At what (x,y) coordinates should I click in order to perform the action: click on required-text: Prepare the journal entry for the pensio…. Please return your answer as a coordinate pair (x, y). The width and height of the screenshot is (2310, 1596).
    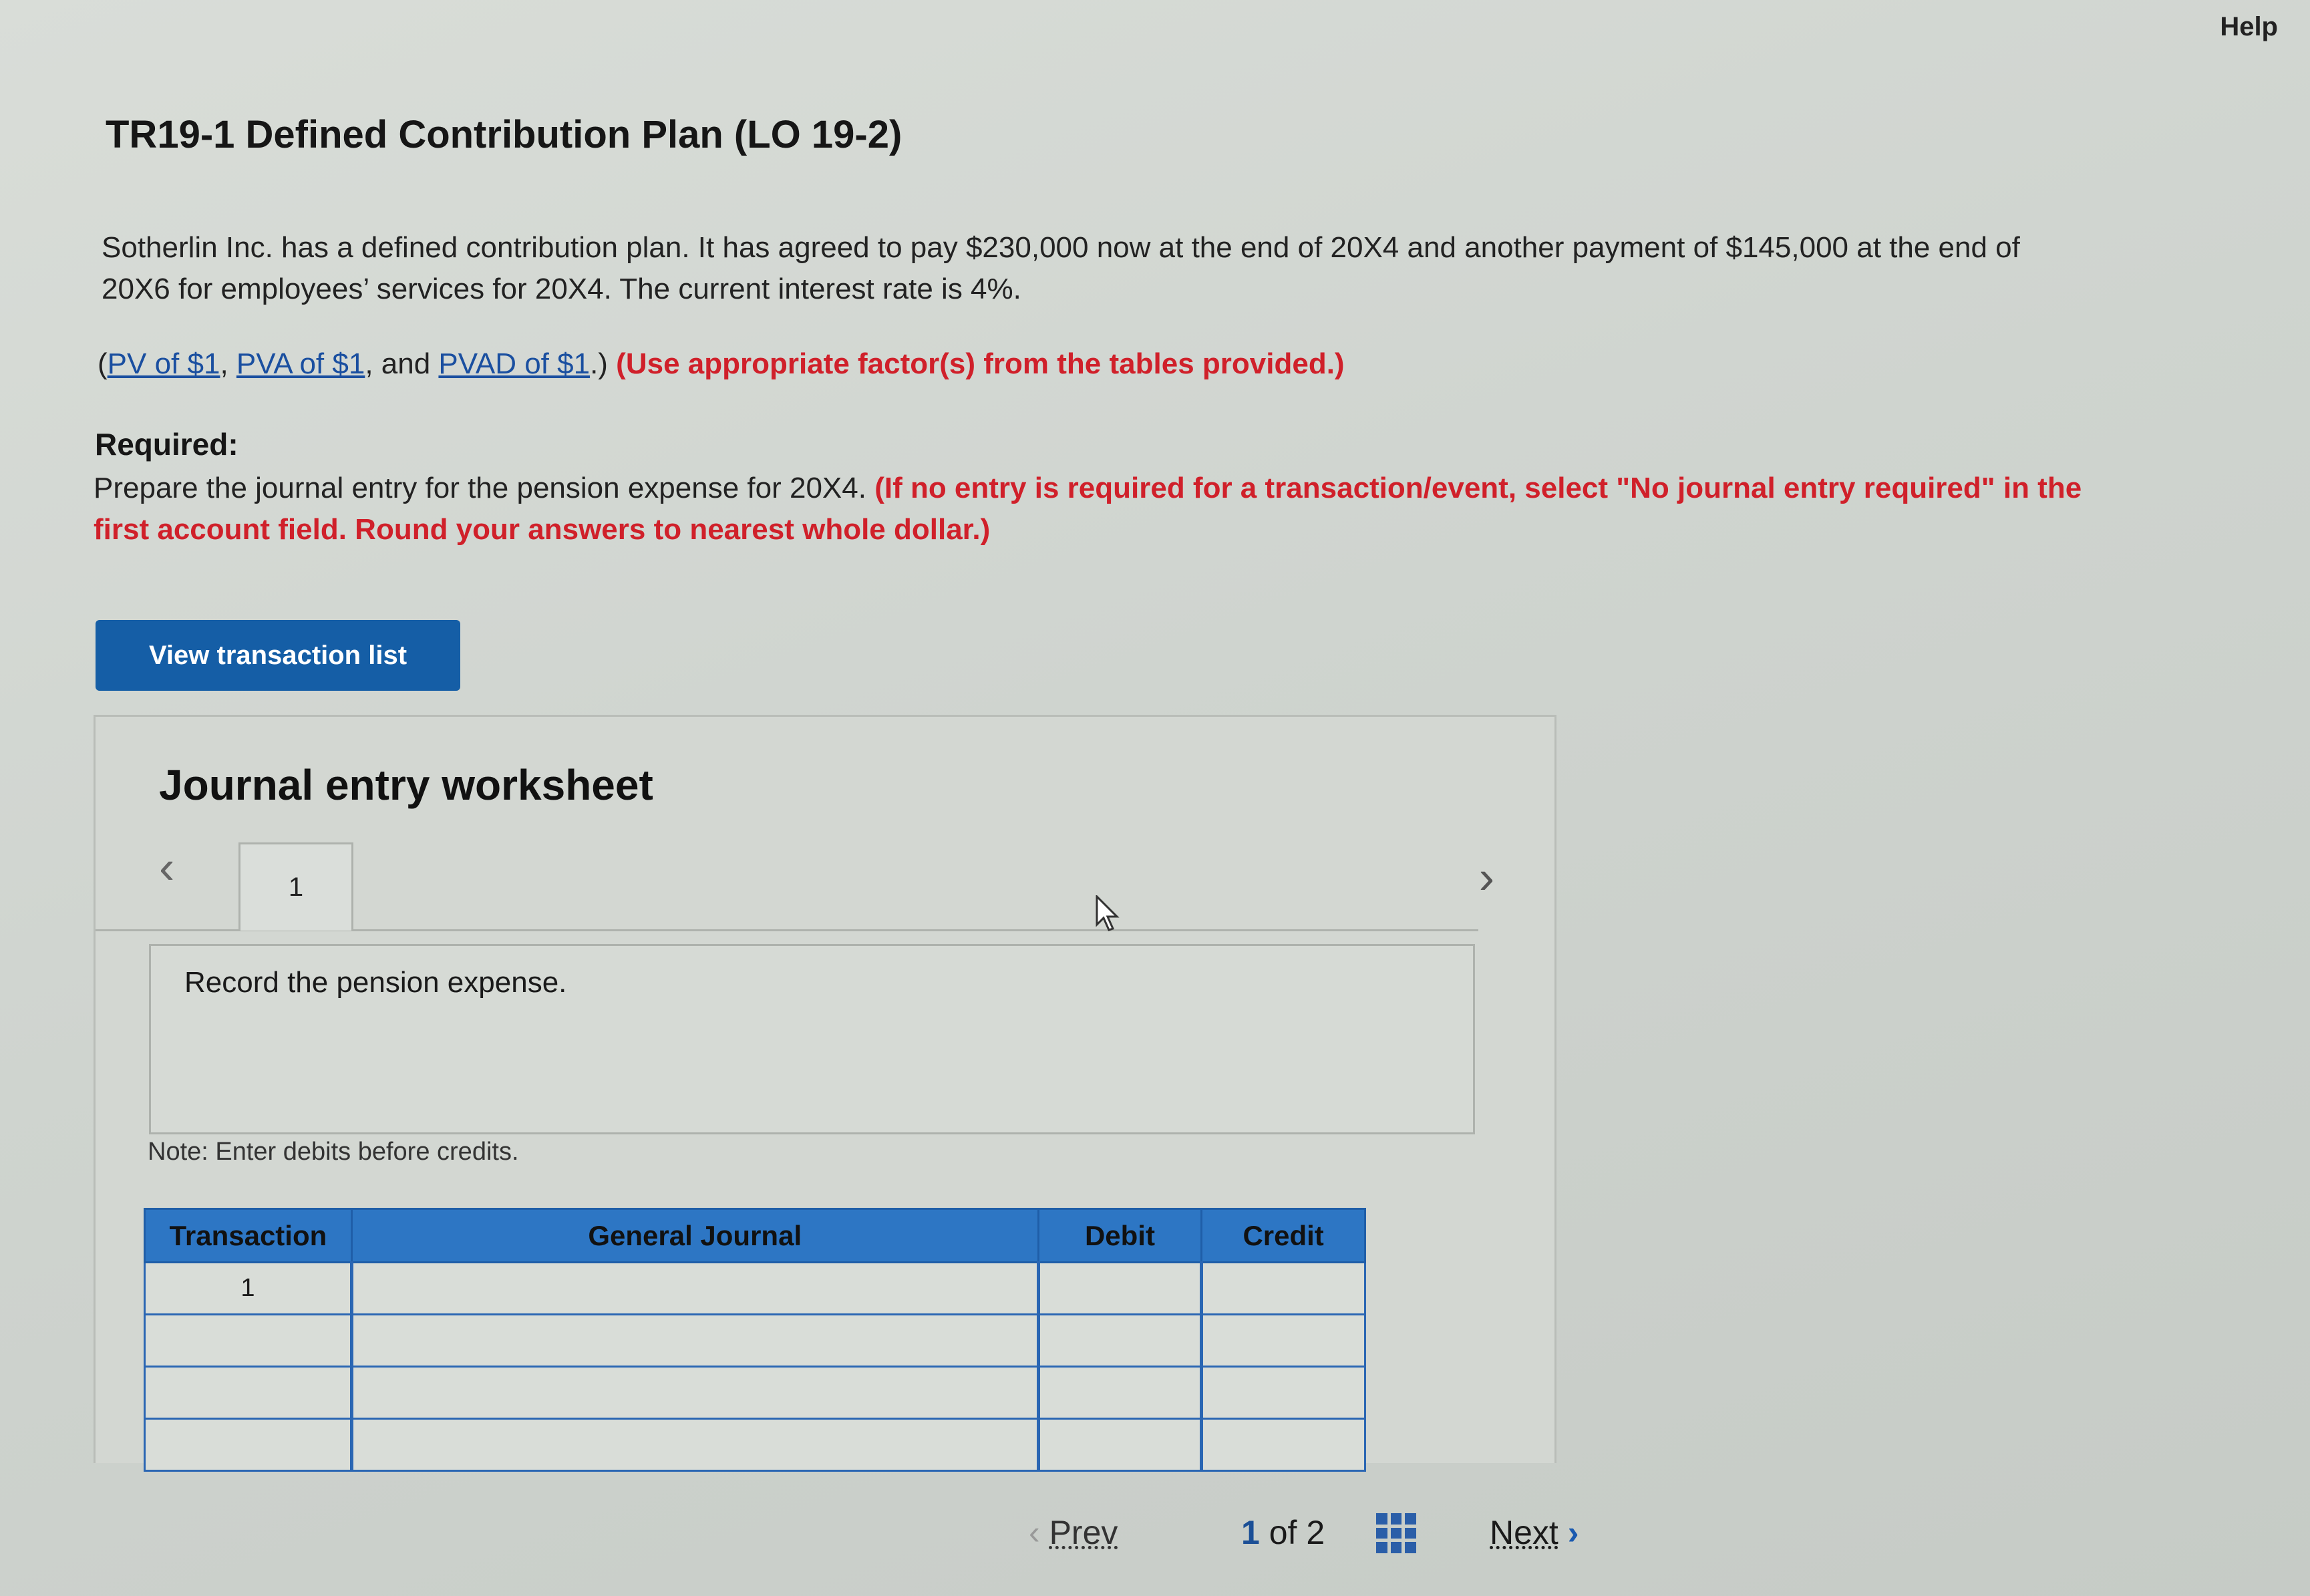
    Looking at the image, I should click on (1116, 509).